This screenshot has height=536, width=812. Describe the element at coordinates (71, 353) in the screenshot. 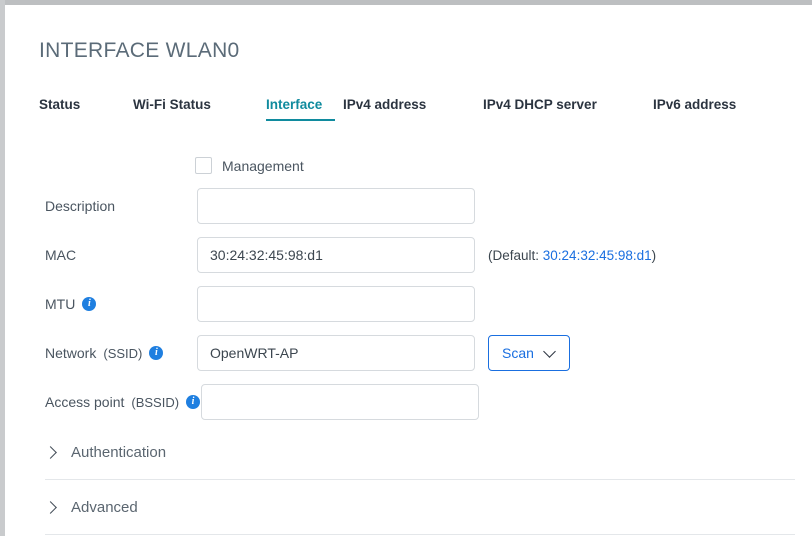

I see `ssid-label-text: Network` at that location.